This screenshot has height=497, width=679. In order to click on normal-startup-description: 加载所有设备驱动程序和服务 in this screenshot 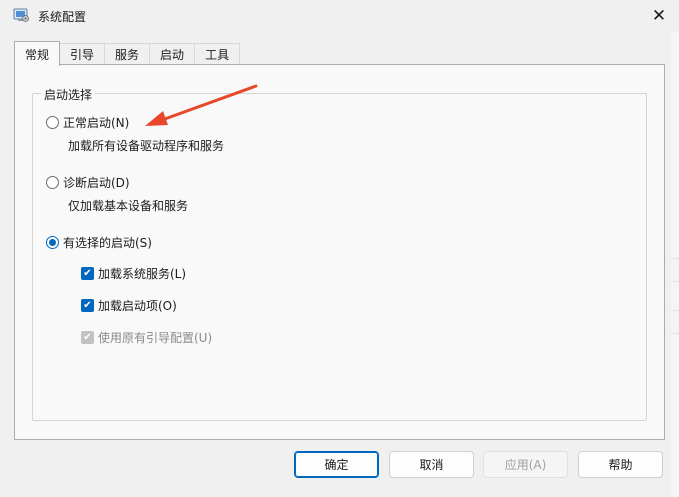, I will do `click(146, 146)`.